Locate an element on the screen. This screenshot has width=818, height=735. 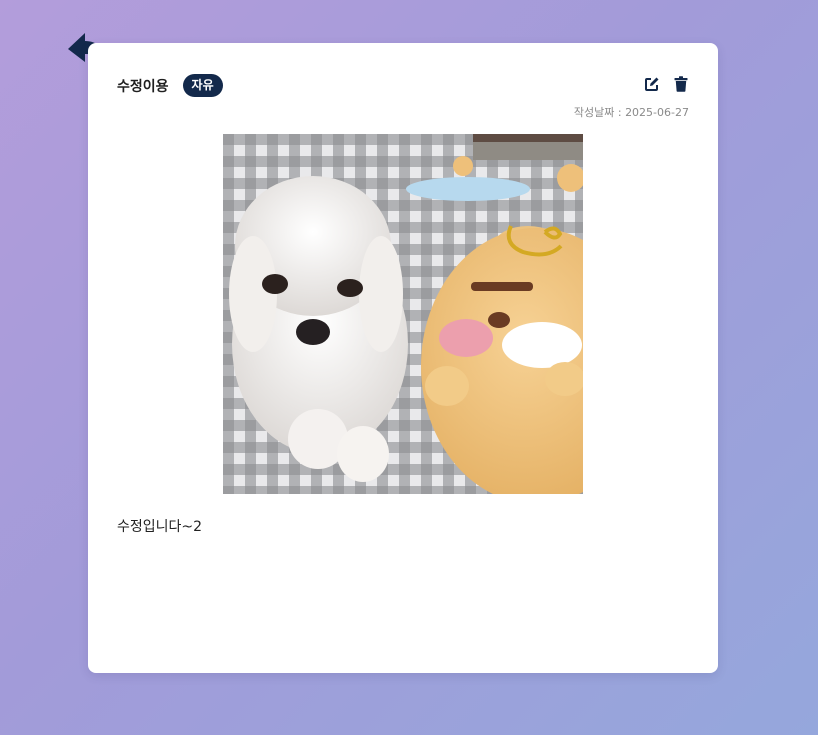
edit-button is located at coordinates (652, 84).